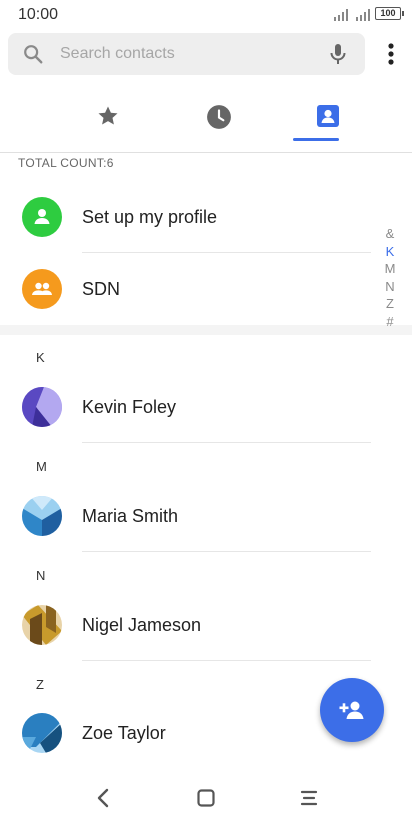 Image resolution: width=412 pixels, height=824 pixels. Describe the element at coordinates (66, 163) in the screenshot. I see `total-count: TOTAL COUNT:6` at that location.